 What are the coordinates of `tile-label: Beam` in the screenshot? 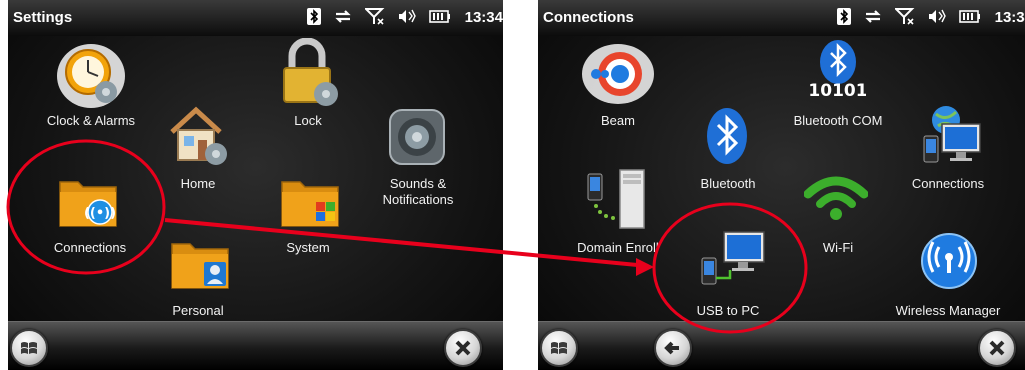 It's located at (618, 120).